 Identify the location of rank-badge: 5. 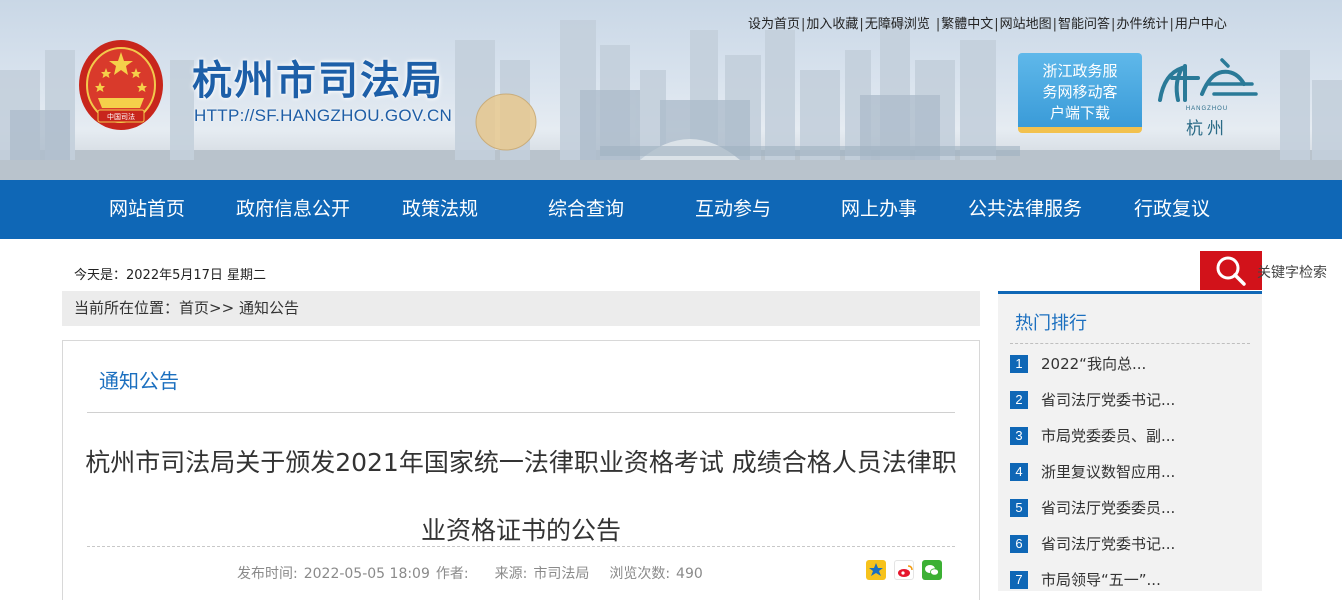
(1019, 508).